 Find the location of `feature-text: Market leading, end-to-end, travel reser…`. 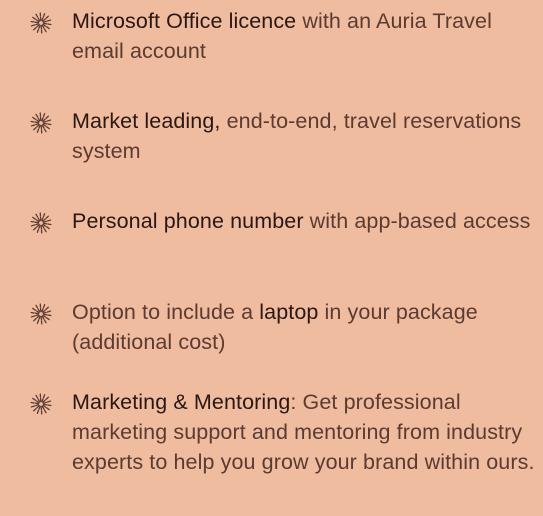

feature-text: Market leading, end-to-end, travel reser… is located at coordinates (304, 136).